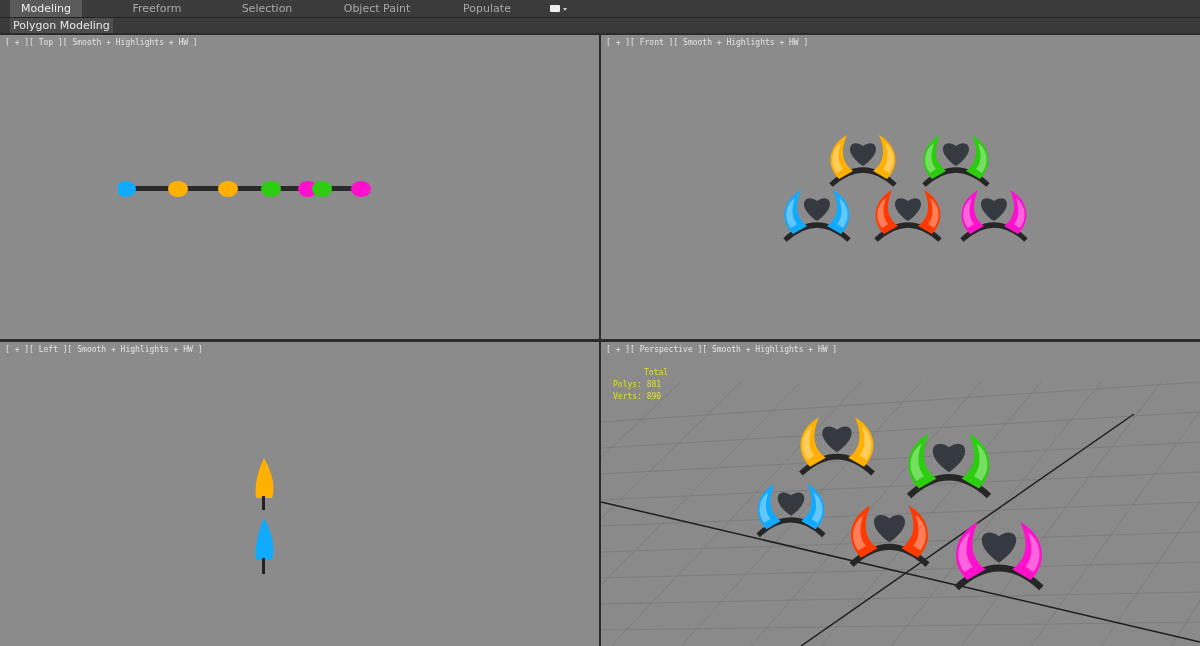 The height and width of the screenshot is (646, 1200). I want to click on ribbon-tab: Selection, so click(267, 8).